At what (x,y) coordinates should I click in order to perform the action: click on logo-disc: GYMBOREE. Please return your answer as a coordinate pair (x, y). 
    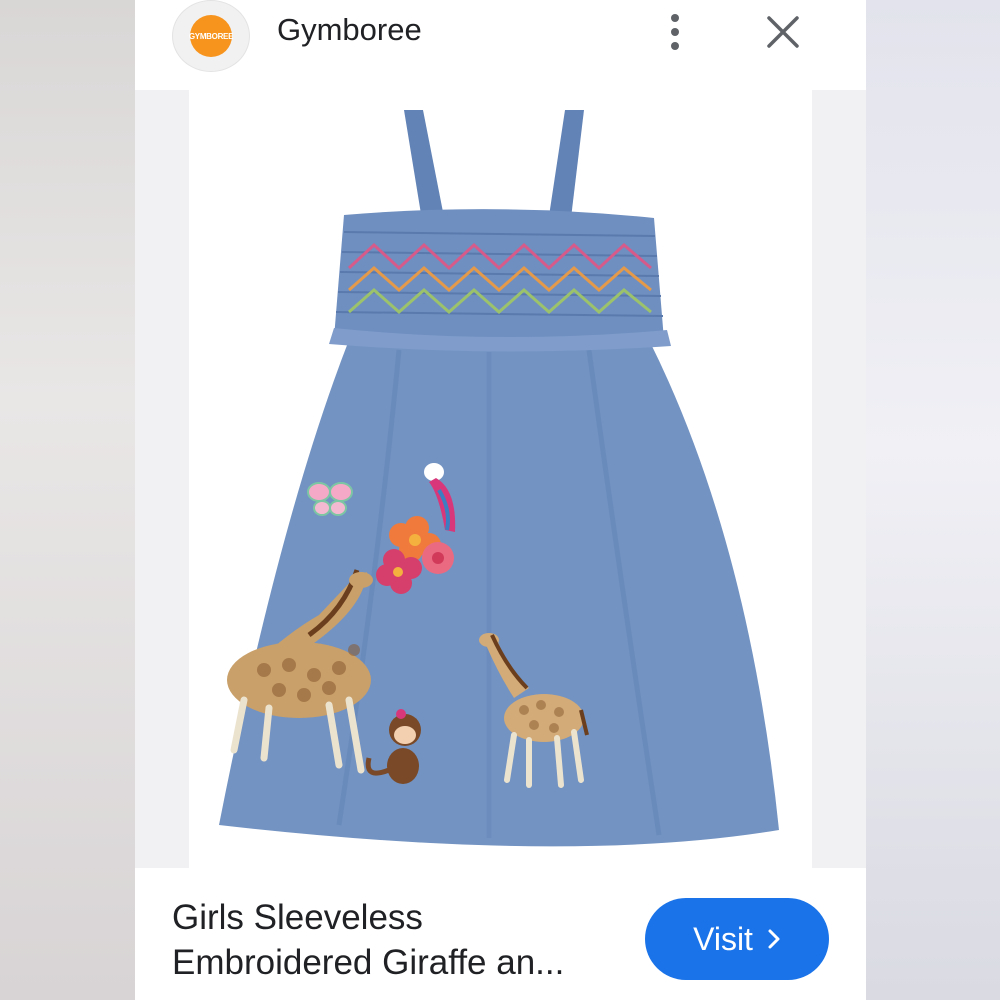
    Looking at the image, I should click on (211, 36).